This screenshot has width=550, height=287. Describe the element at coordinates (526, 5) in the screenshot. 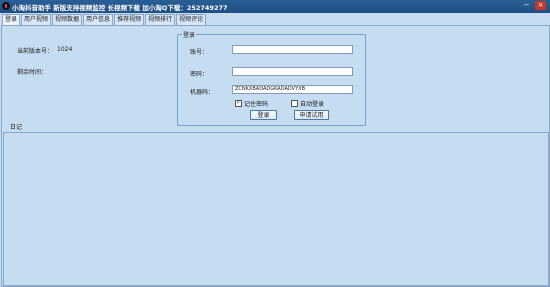

I see `minimize-button: −` at that location.